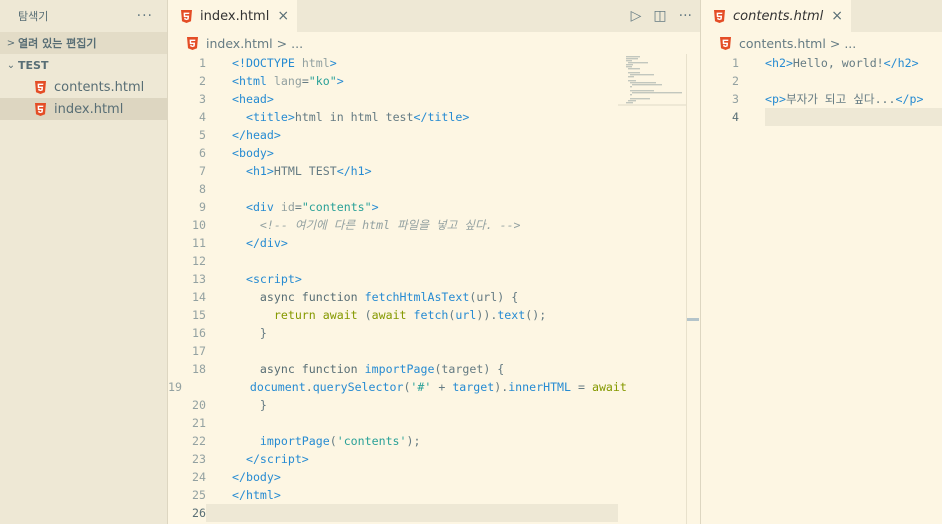  Describe the element at coordinates (410, 315) in the screenshot. I see `code-text: return await (await fetch(url)).text();` at that location.